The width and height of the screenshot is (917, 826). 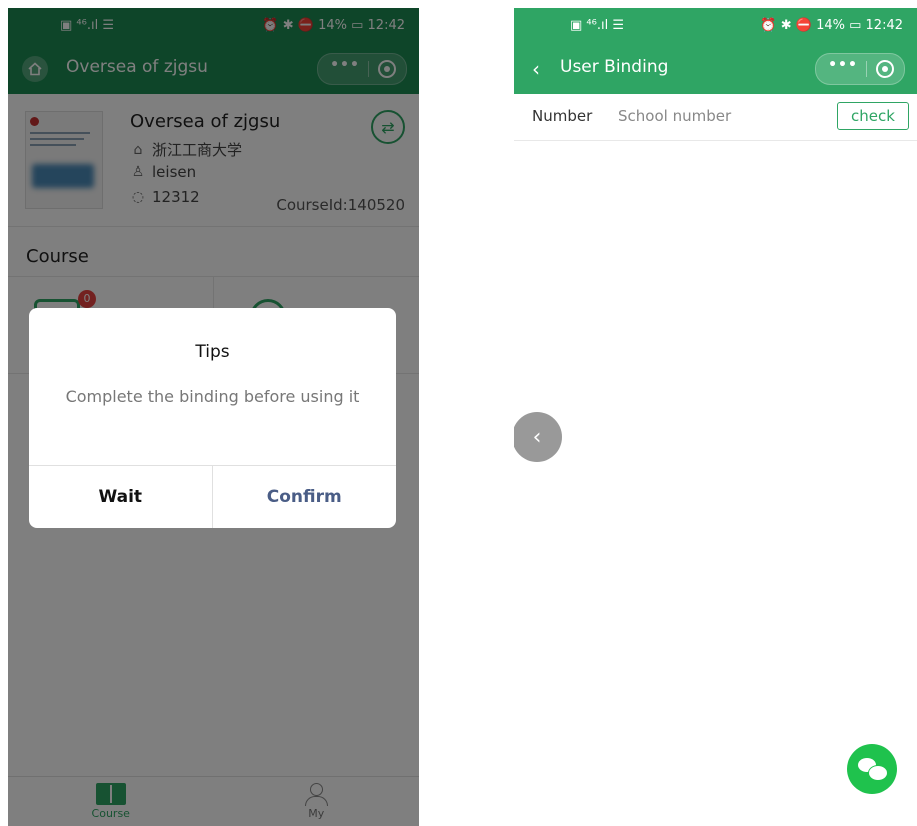 What do you see at coordinates (873, 116) in the screenshot?
I see `check-button: check` at bounding box center [873, 116].